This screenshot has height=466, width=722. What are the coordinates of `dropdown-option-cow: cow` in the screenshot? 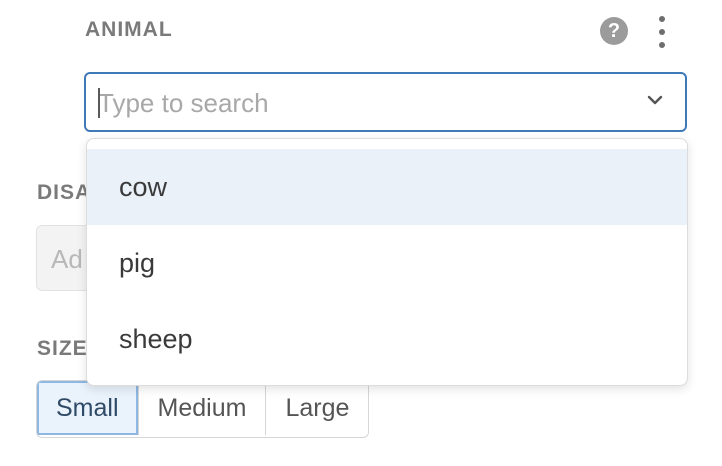 It's located at (387, 187).